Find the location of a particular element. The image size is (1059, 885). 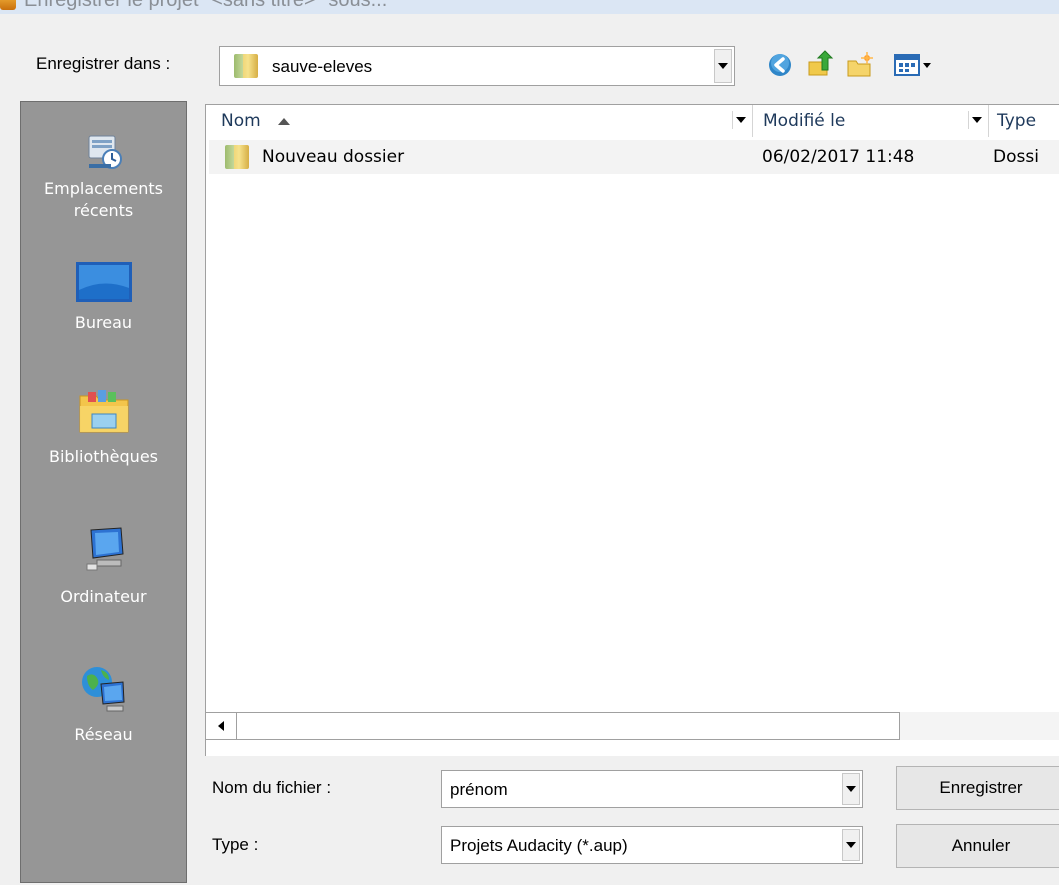

type-label: Type : is located at coordinates (235, 844).